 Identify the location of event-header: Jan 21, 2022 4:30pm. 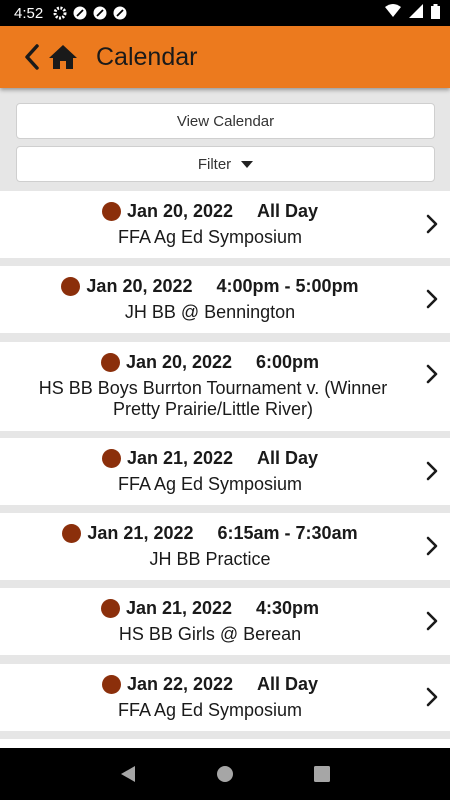
(210, 608).